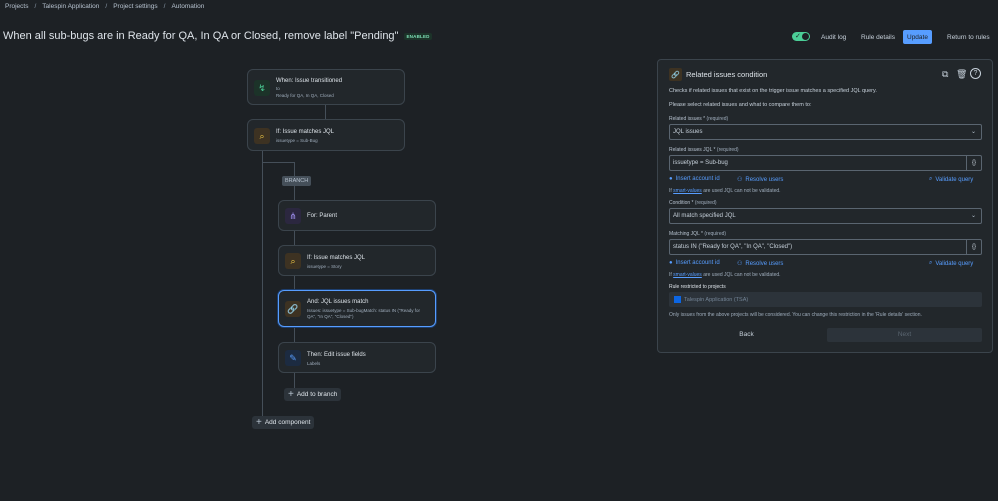 Image resolution: width=998 pixels, height=501 pixels. Describe the element at coordinates (697, 287) in the screenshot. I see `restricted-projects-label: Rule restricted to projects` at that location.